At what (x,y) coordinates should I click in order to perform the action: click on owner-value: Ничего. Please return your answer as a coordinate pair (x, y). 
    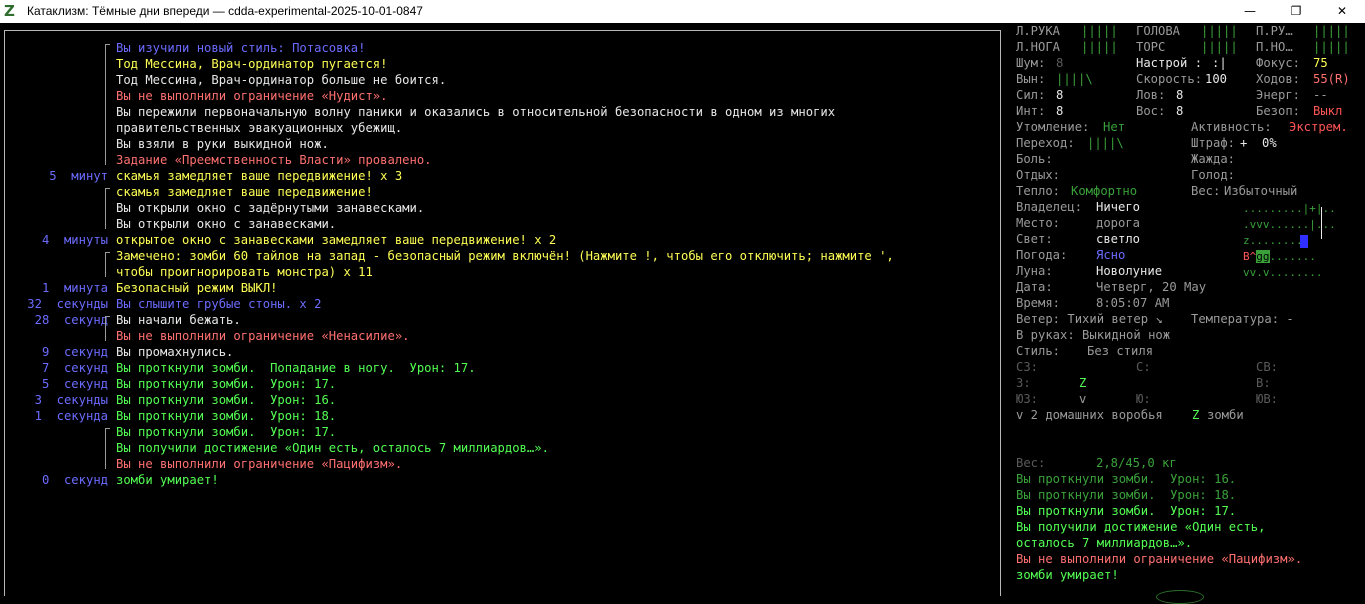
    Looking at the image, I should click on (1118, 207).